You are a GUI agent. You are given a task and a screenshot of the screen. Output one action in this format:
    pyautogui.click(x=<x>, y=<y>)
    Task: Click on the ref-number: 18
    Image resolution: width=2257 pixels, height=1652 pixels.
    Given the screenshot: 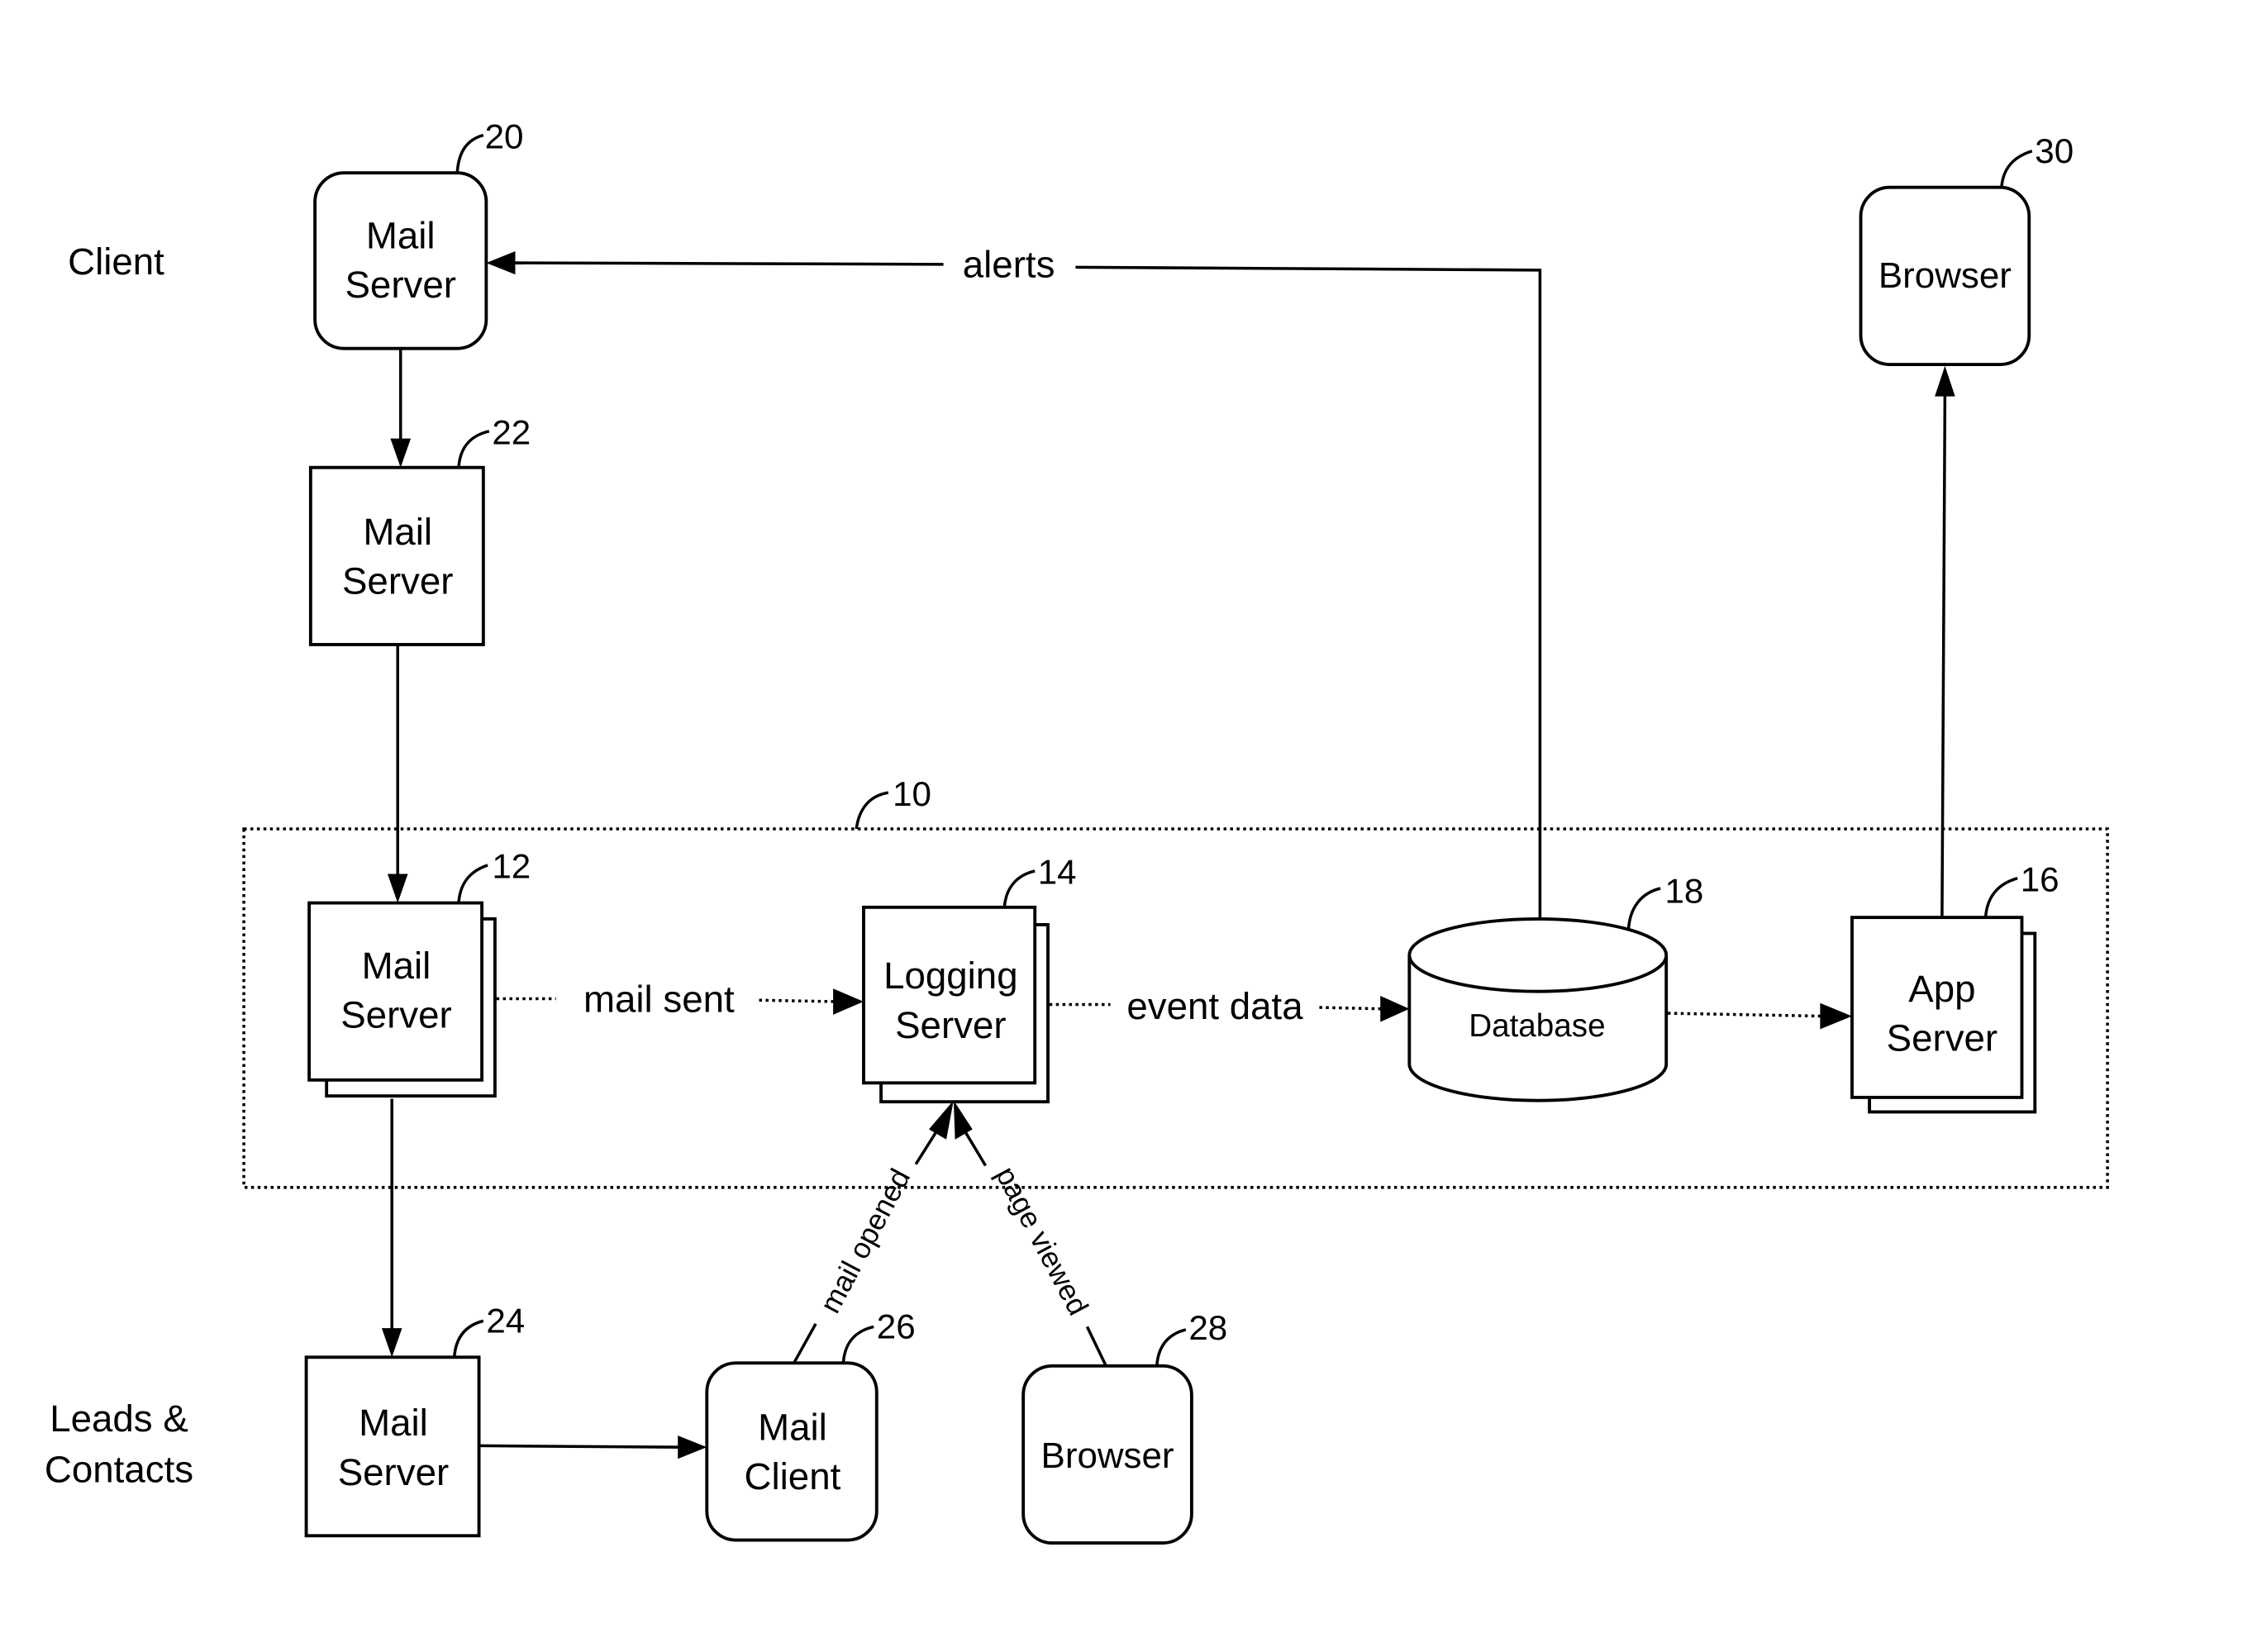 What is the action you would take?
    pyautogui.click(x=1683, y=891)
    